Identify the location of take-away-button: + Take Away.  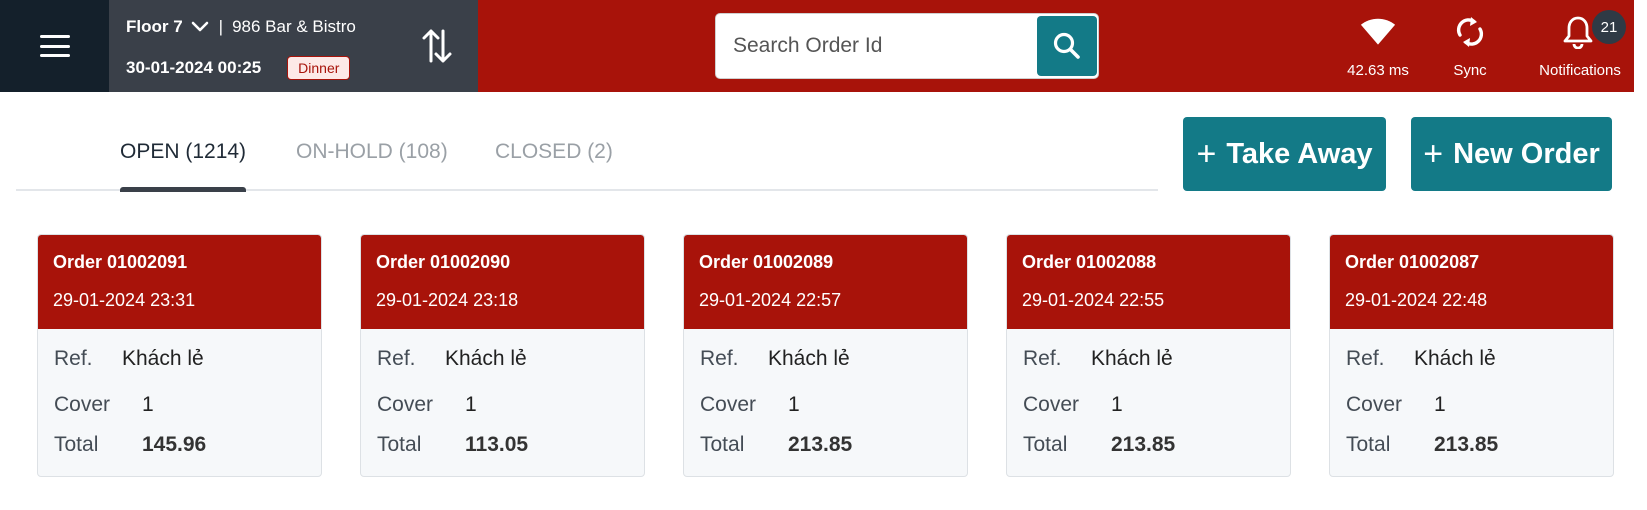
(1284, 154).